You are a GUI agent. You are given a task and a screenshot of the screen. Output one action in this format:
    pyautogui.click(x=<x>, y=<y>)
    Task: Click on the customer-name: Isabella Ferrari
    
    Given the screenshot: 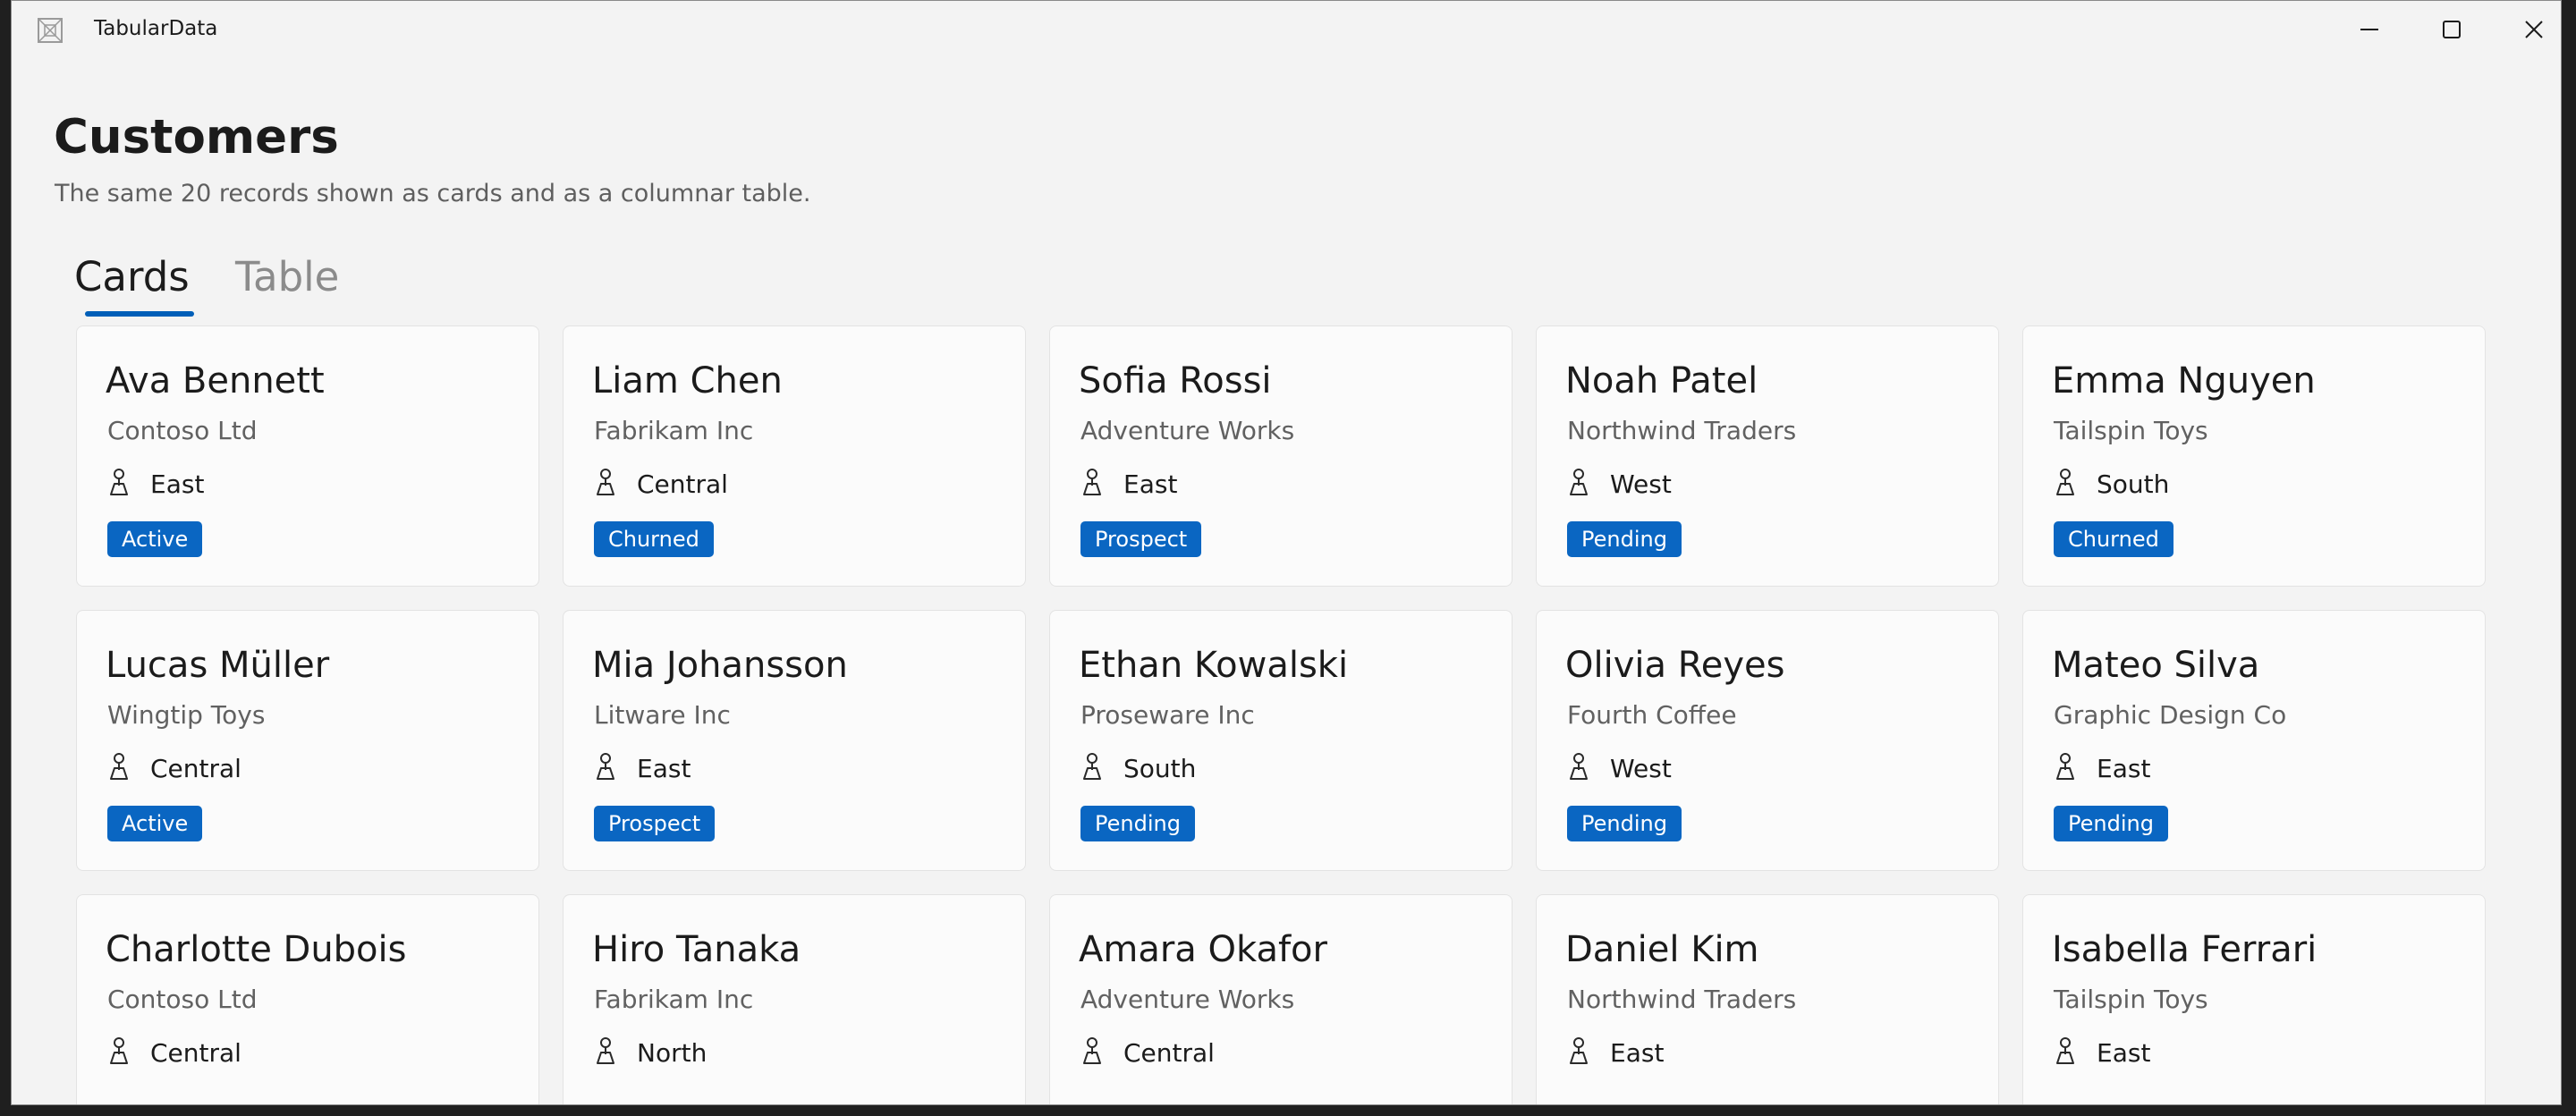 What is the action you would take?
    pyautogui.click(x=2185, y=949)
    